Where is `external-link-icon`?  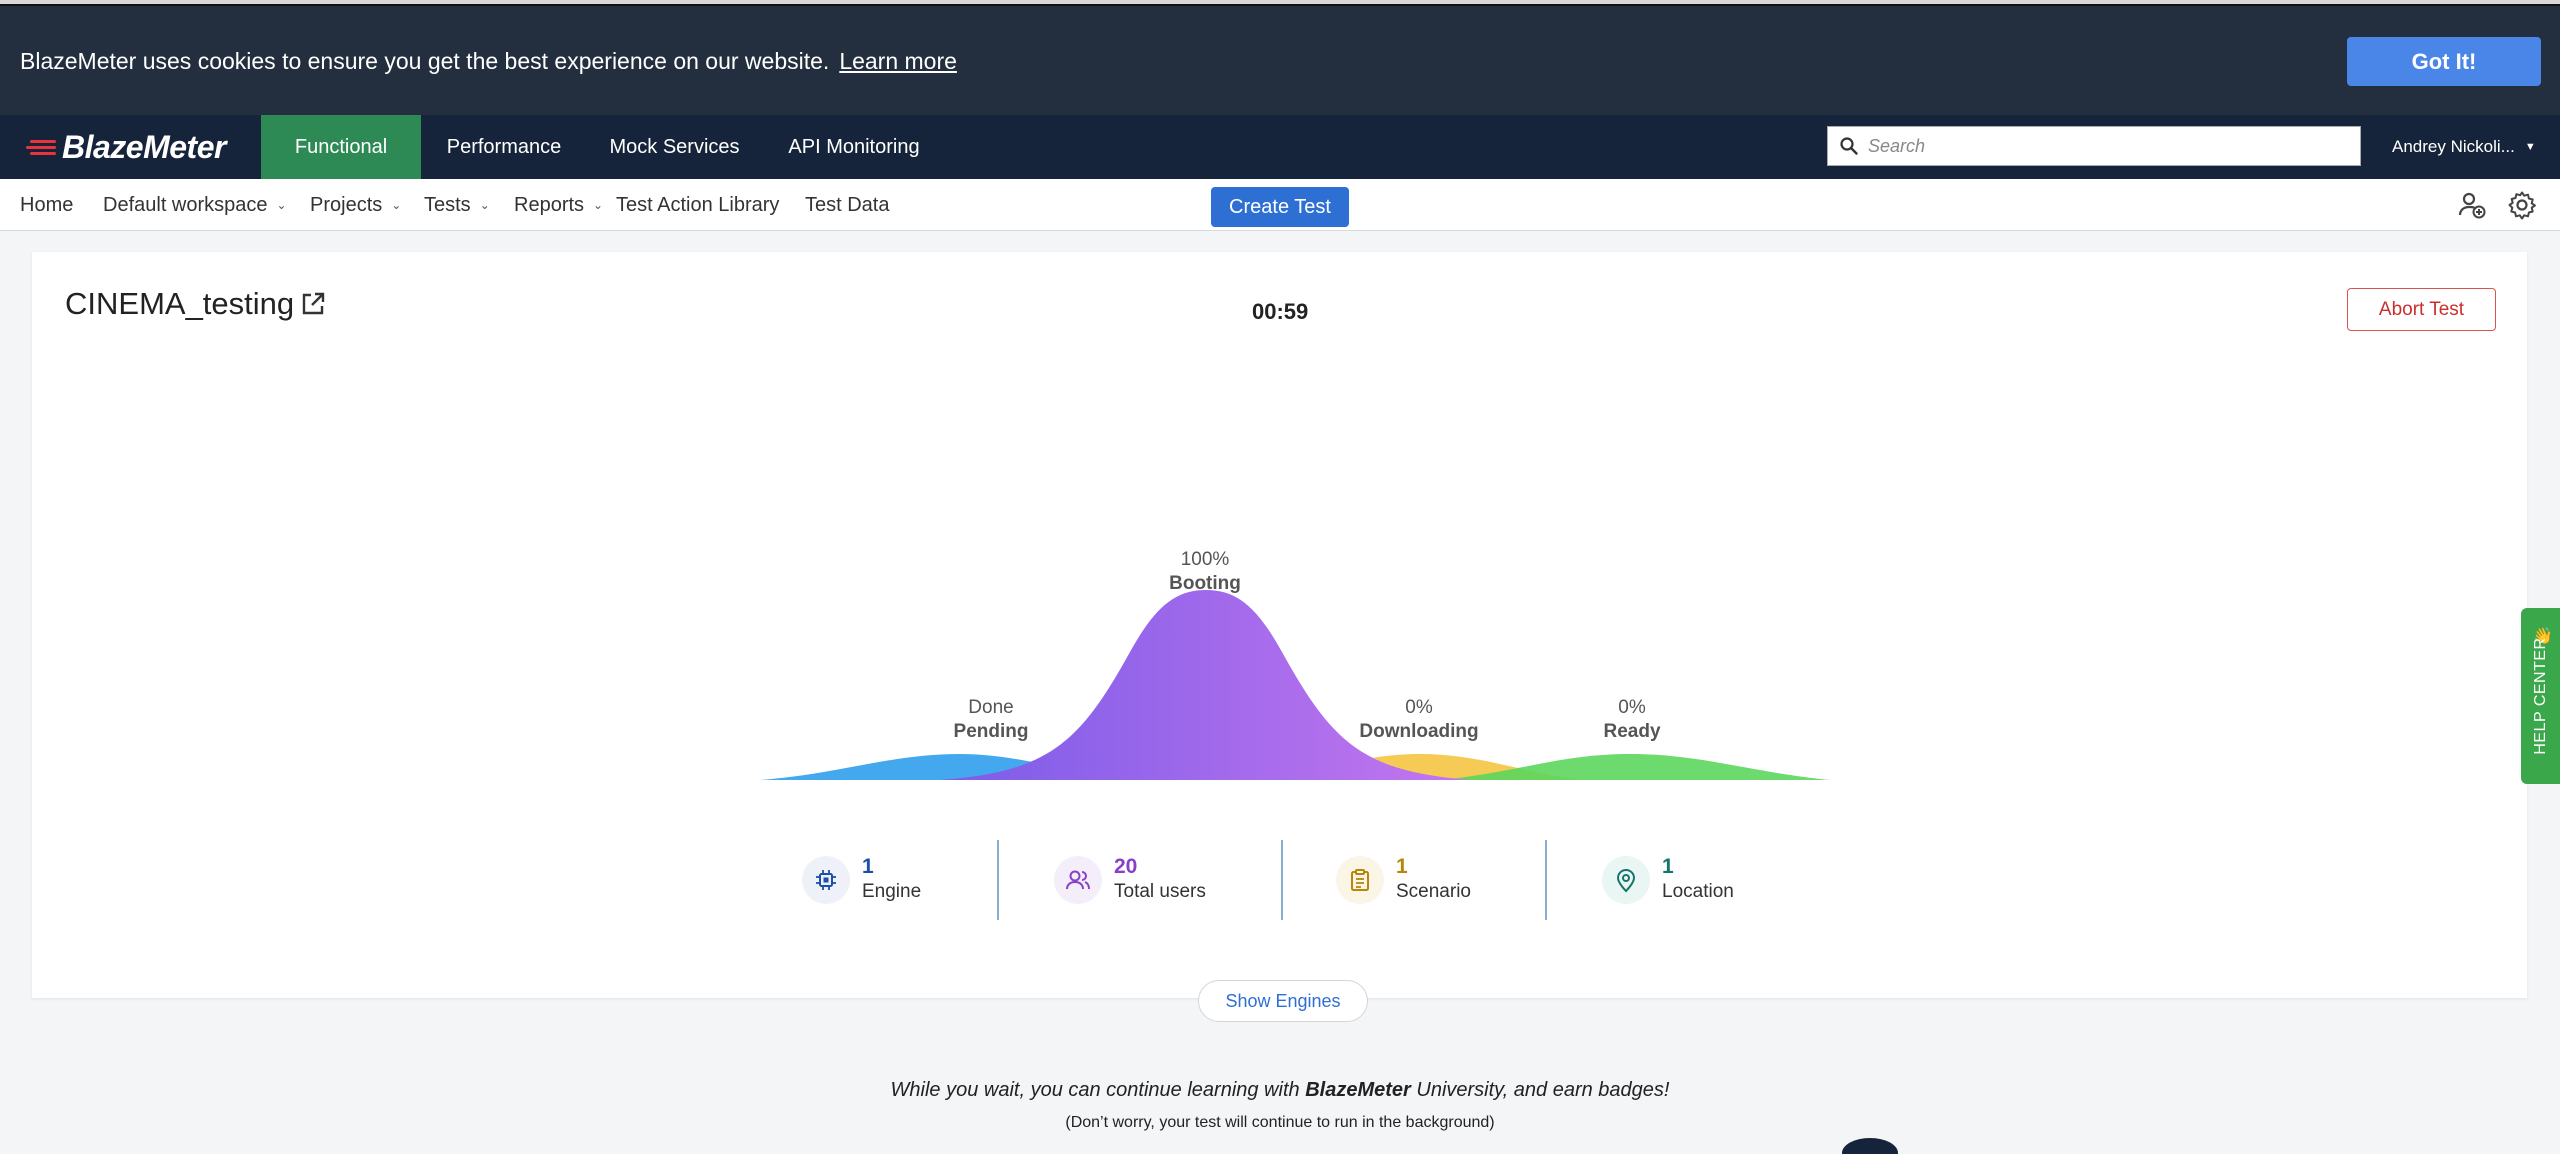 external-link-icon is located at coordinates (313, 304).